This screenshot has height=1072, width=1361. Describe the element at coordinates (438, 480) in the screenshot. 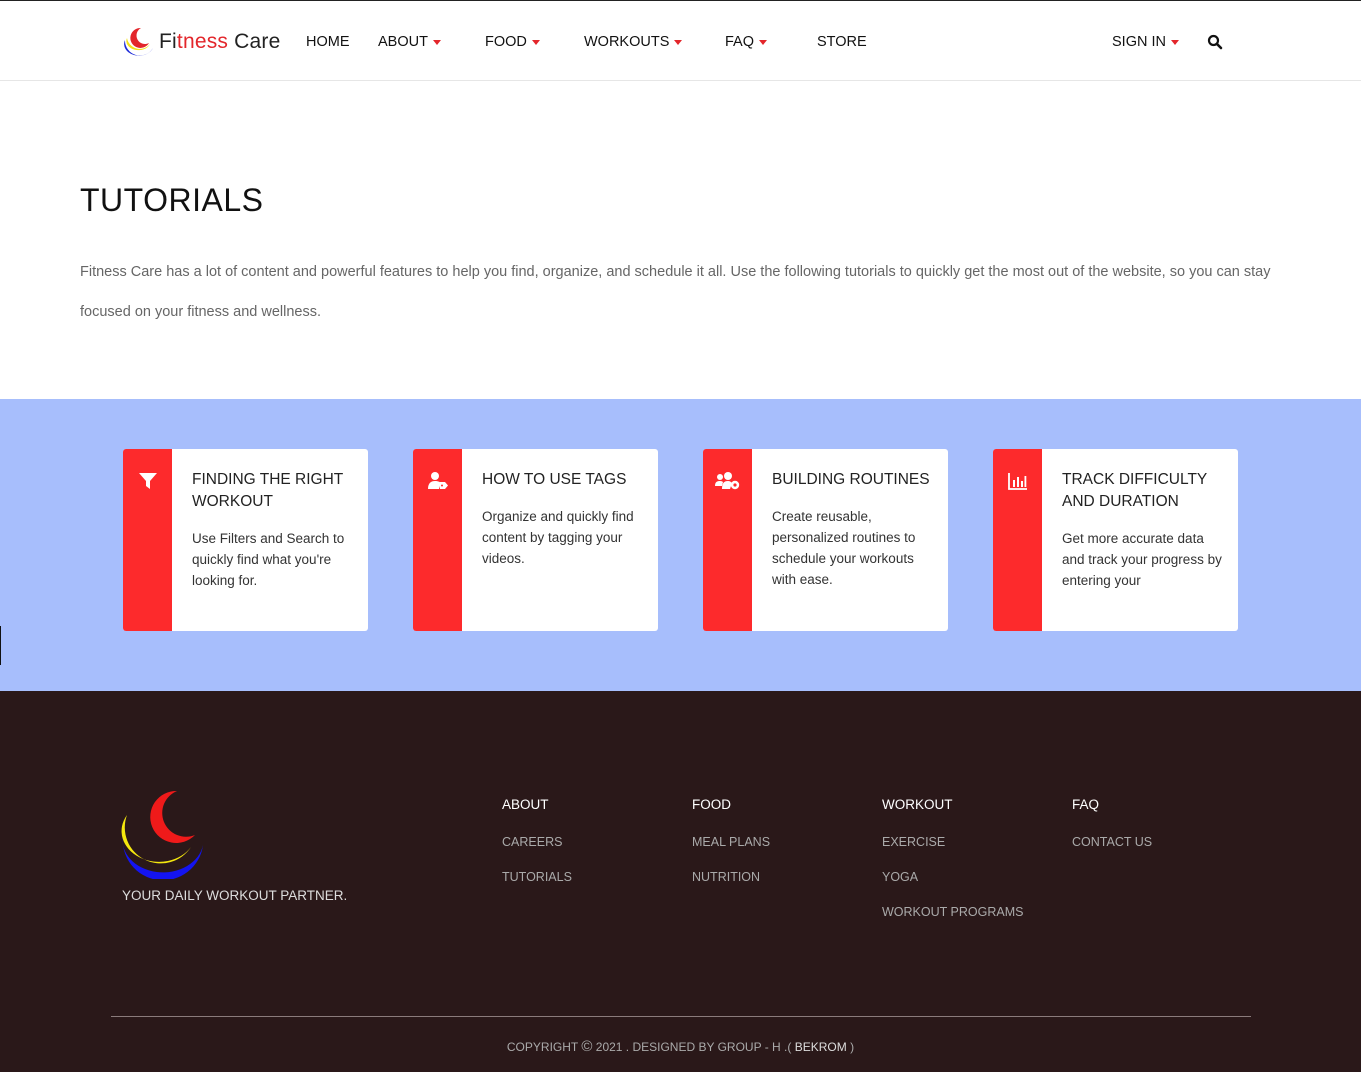

I see `user-tag-icon` at that location.